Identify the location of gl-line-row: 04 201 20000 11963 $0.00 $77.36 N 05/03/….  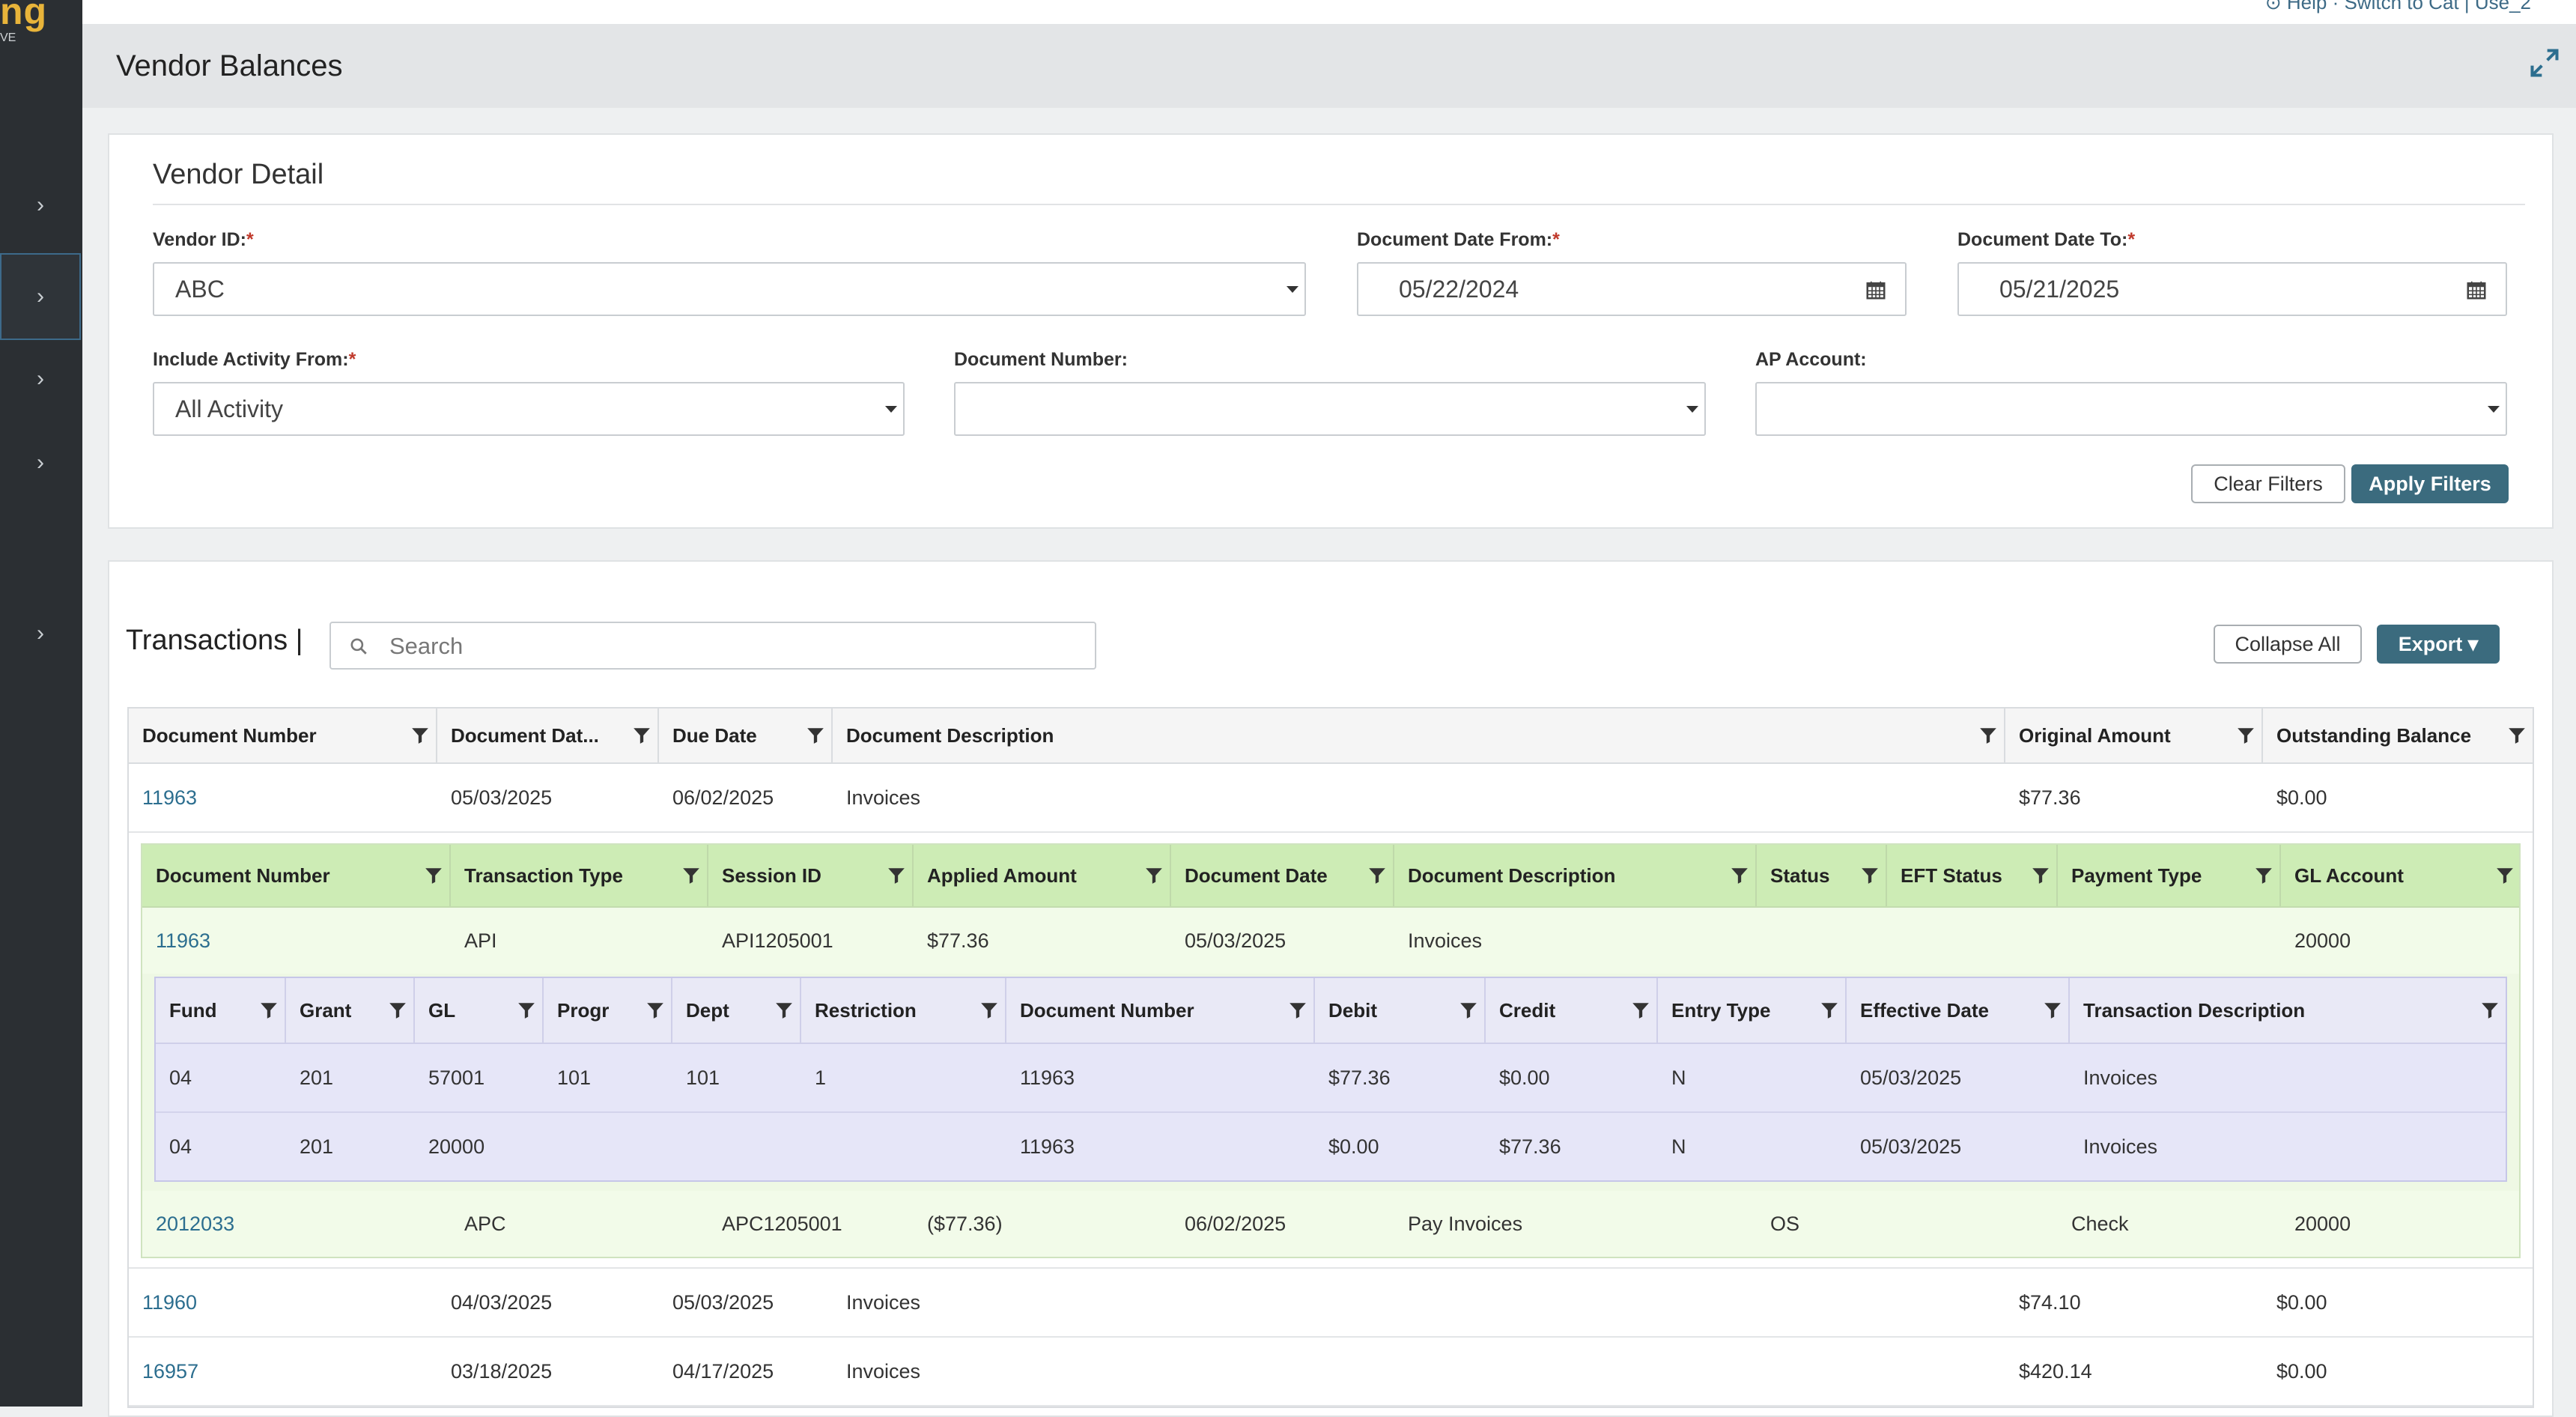
(1331, 1146).